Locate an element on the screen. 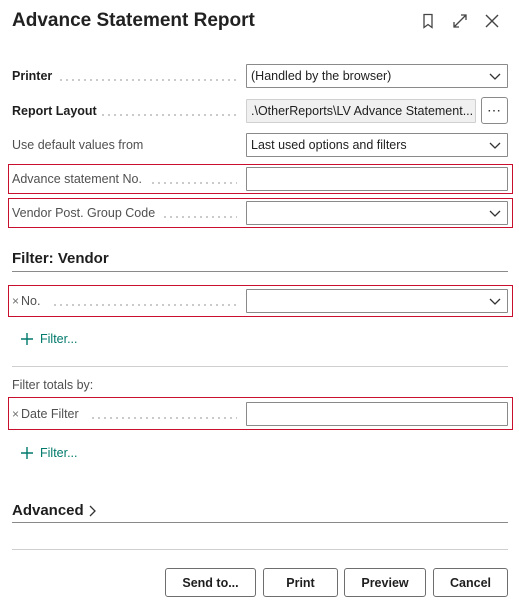 This screenshot has height=604, width=519. use-default-label: Use default values from is located at coordinates (78, 145).